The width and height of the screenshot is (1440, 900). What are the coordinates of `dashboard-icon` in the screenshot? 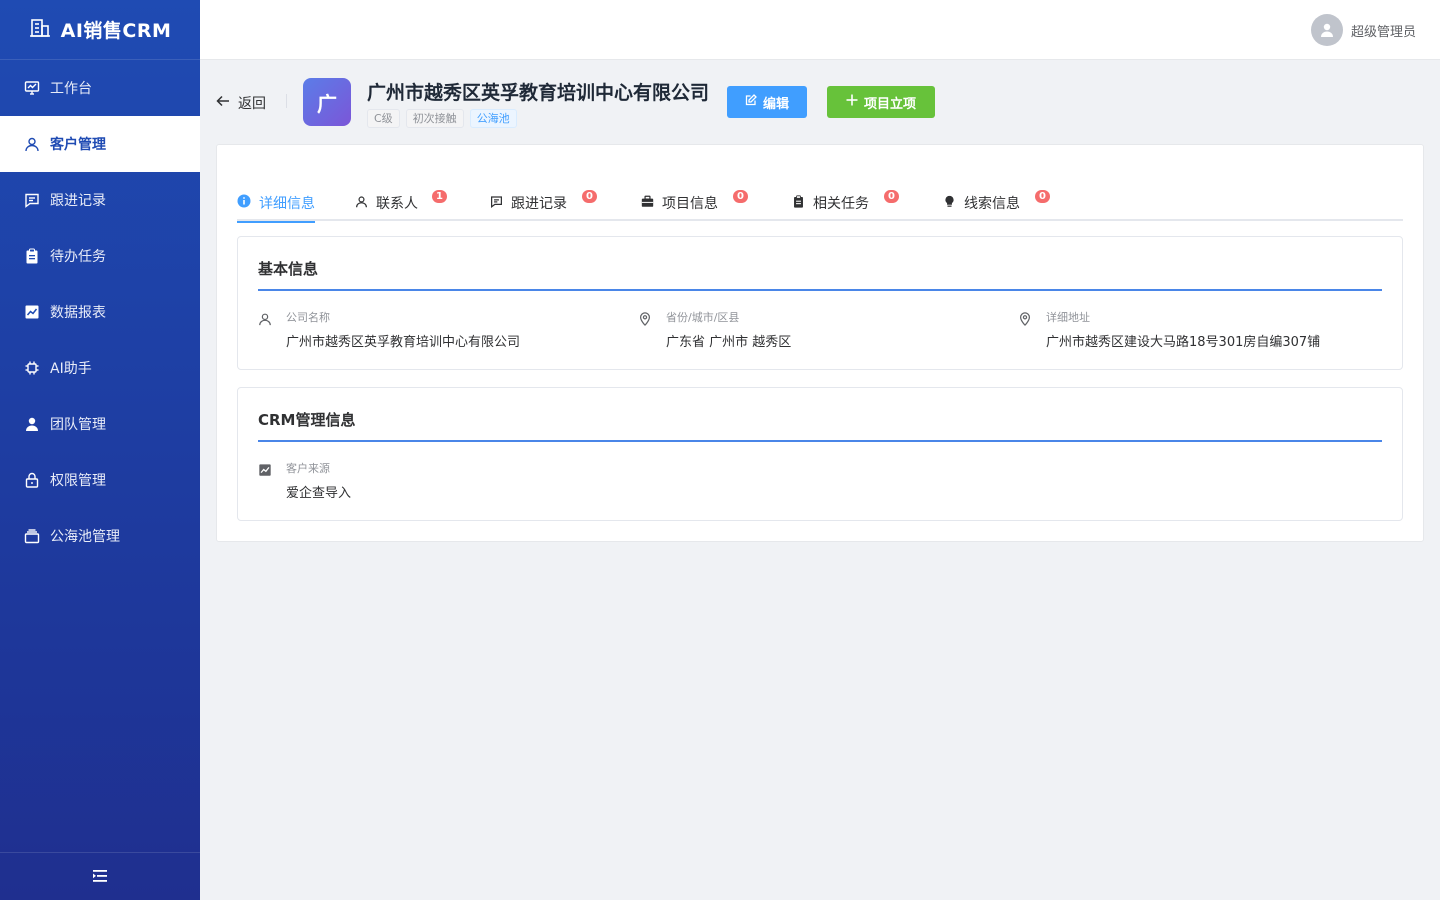 It's located at (32, 88).